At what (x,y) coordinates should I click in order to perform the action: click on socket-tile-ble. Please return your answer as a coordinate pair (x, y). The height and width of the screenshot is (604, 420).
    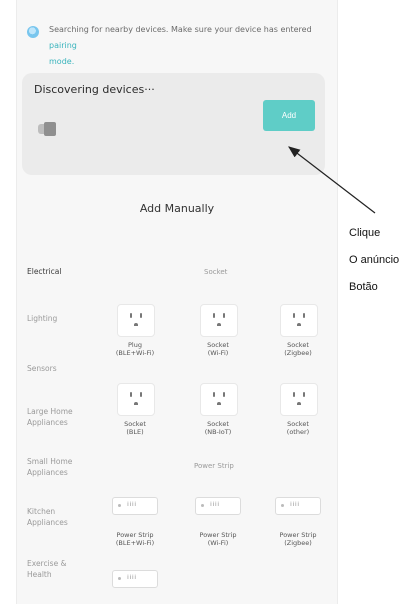
    Looking at the image, I should click on (136, 399).